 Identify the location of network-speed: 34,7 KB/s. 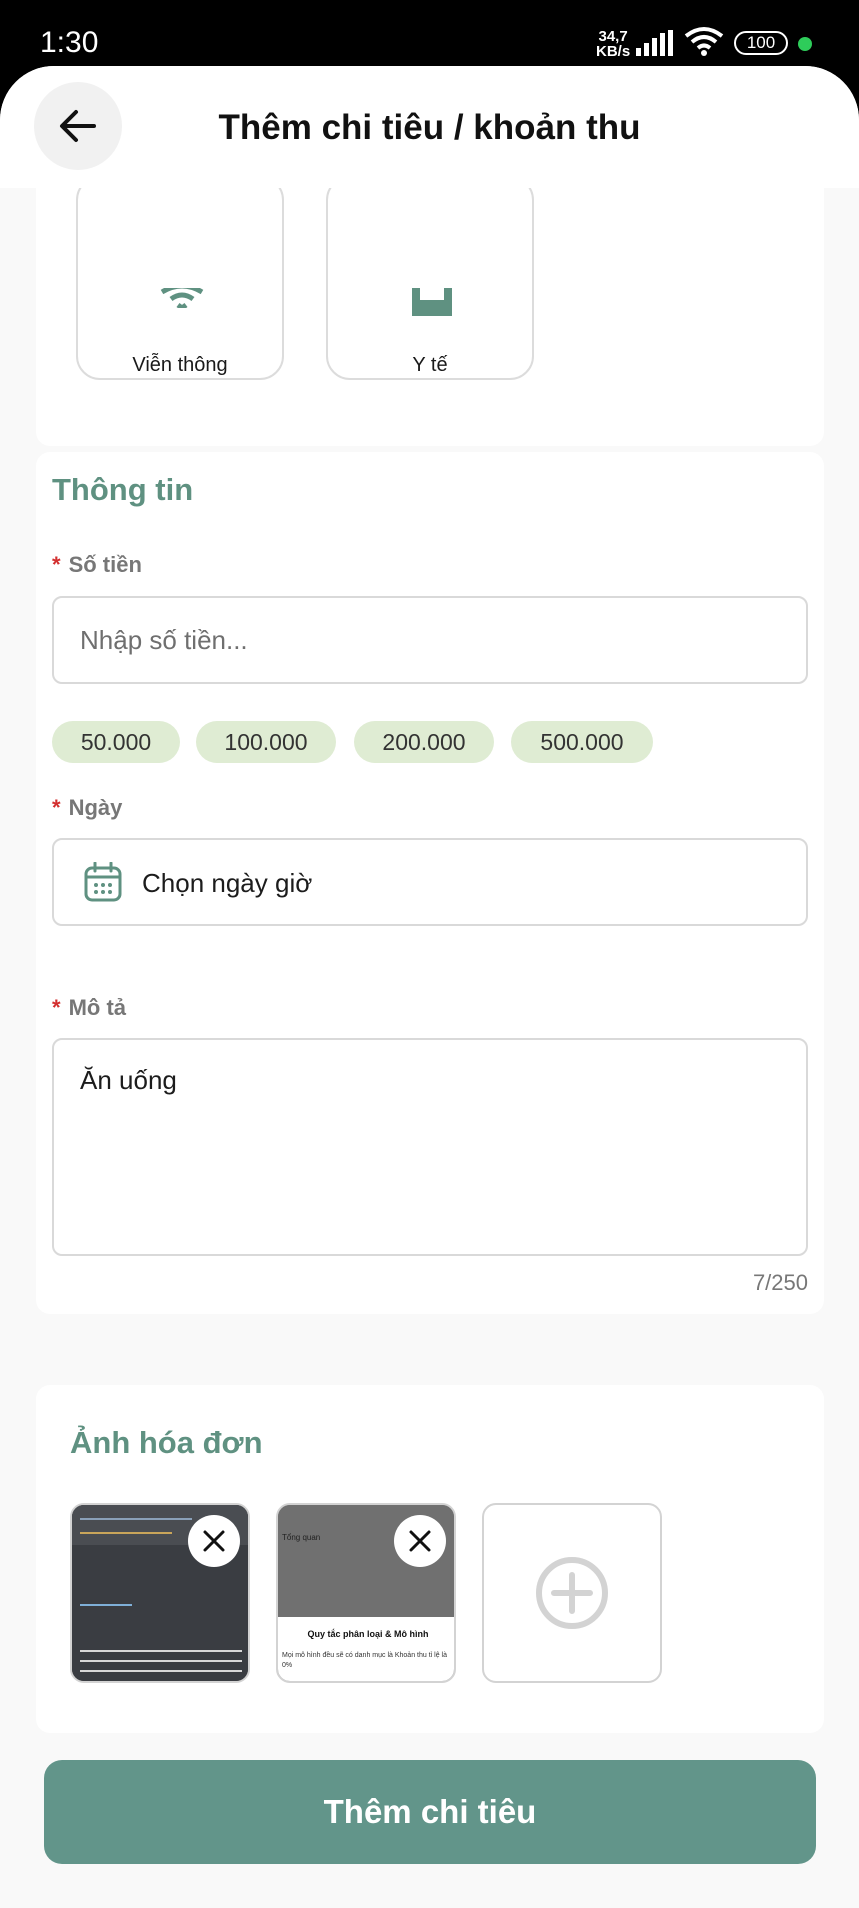
(613, 44).